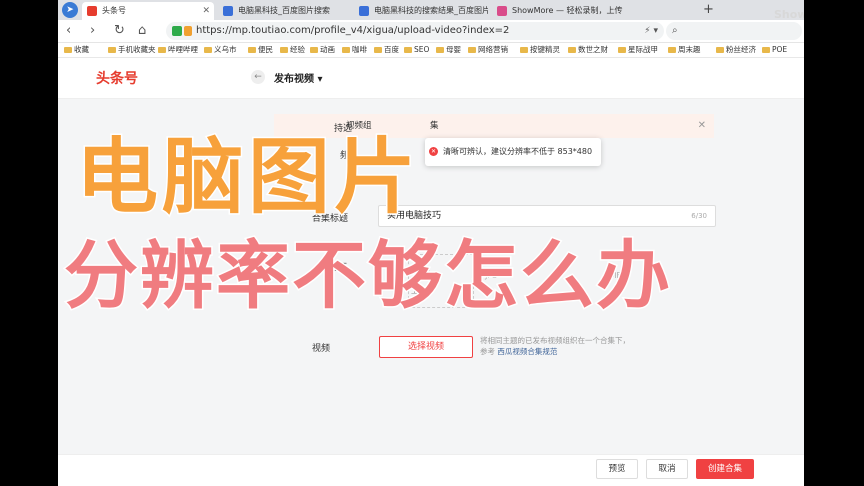 This screenshot has height=486, width=864. I want to click on lightning-icon: ⚡ ▾, so click(651, 31).